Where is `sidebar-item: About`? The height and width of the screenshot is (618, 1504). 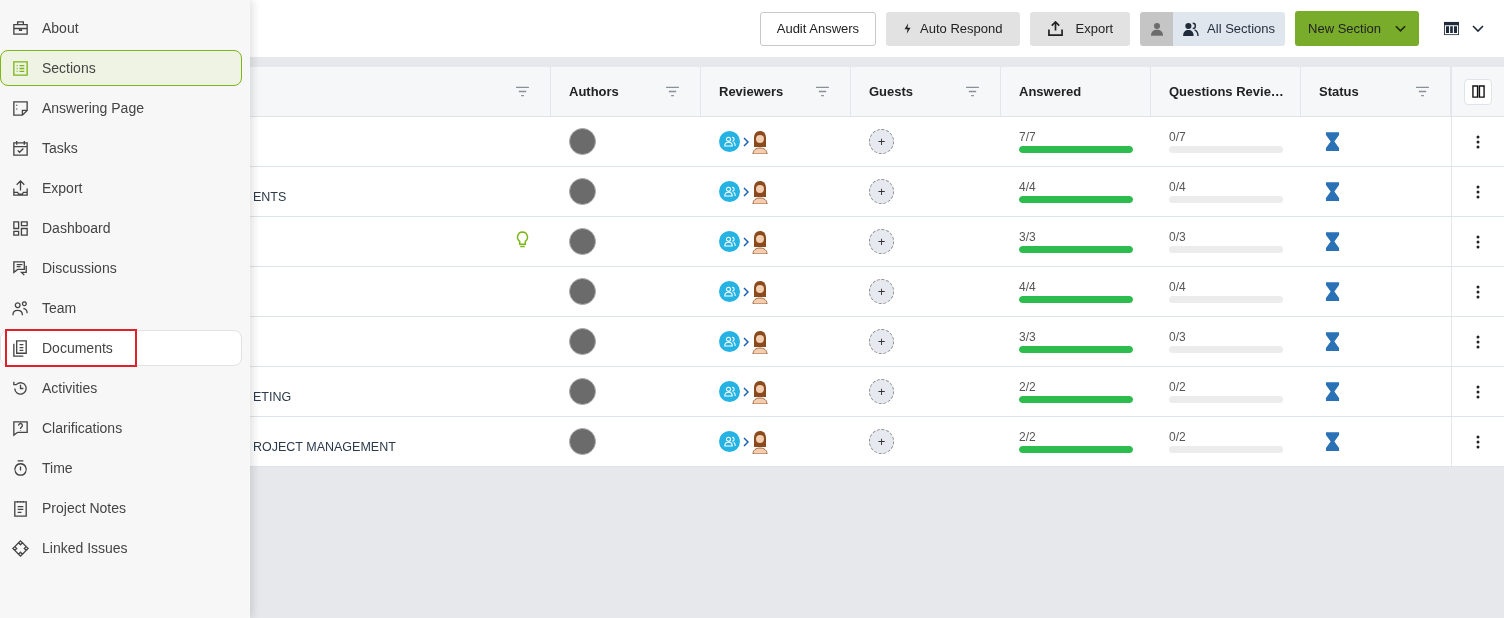 sidebar-item: About is located at coordinates (121, 28).